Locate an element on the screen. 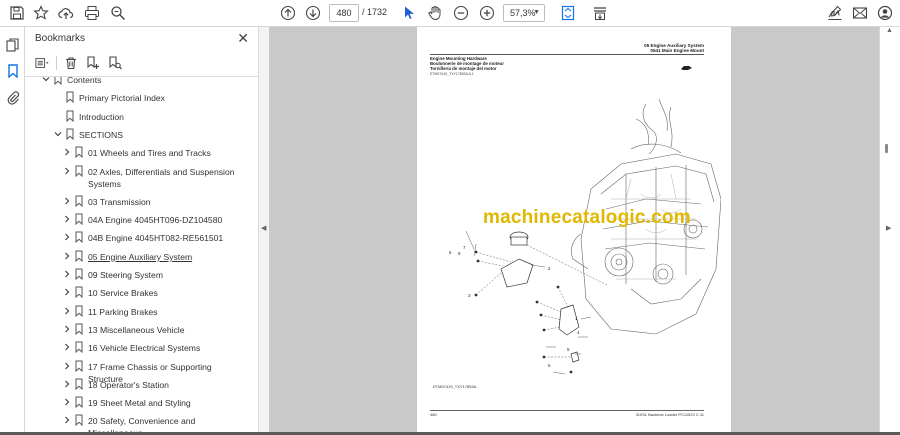 Image resolution: width=900 pixels, height=435 pixels. bookmark-label: 10 Service Brakes is located at coordinates (123, 293).